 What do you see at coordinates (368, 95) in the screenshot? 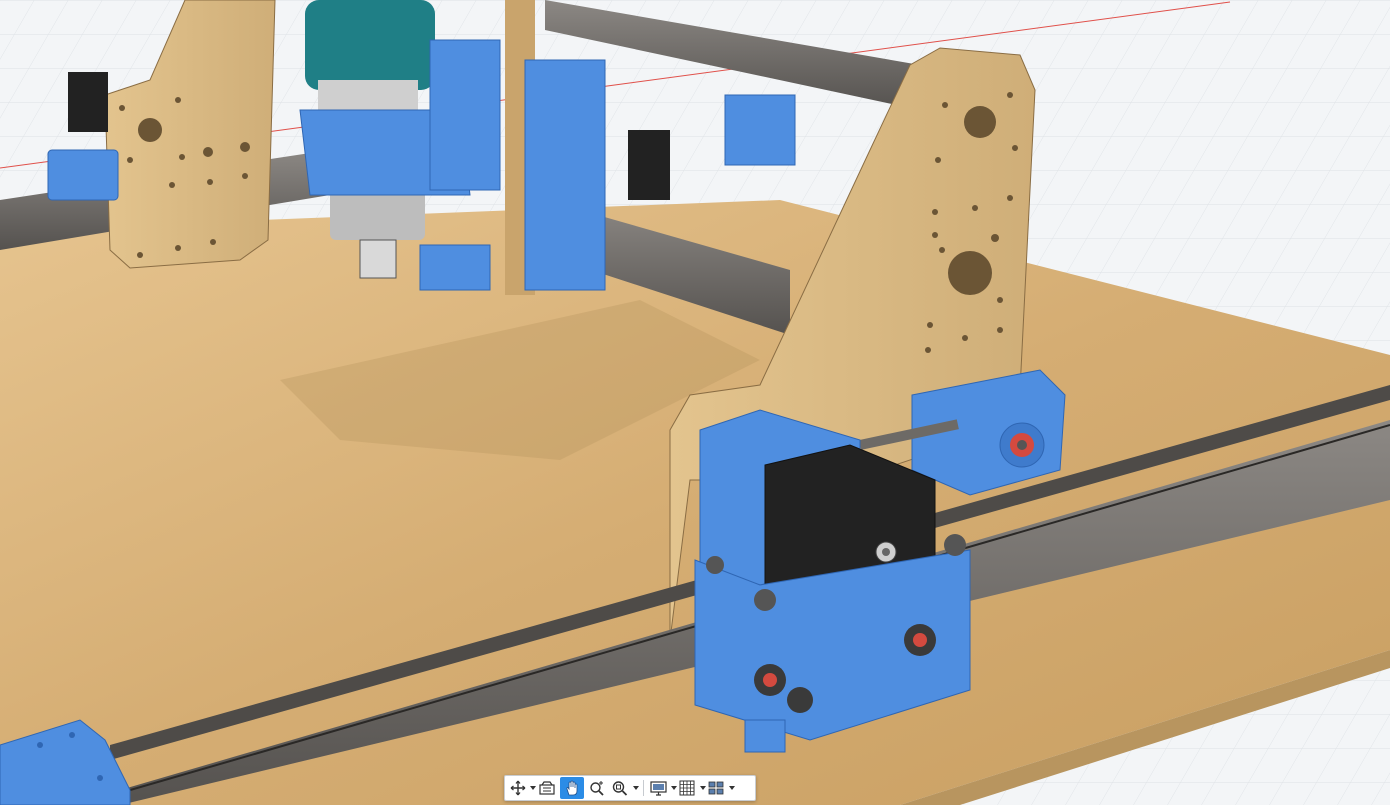
I see `spindle-collar` at bounding box center [368, 95].